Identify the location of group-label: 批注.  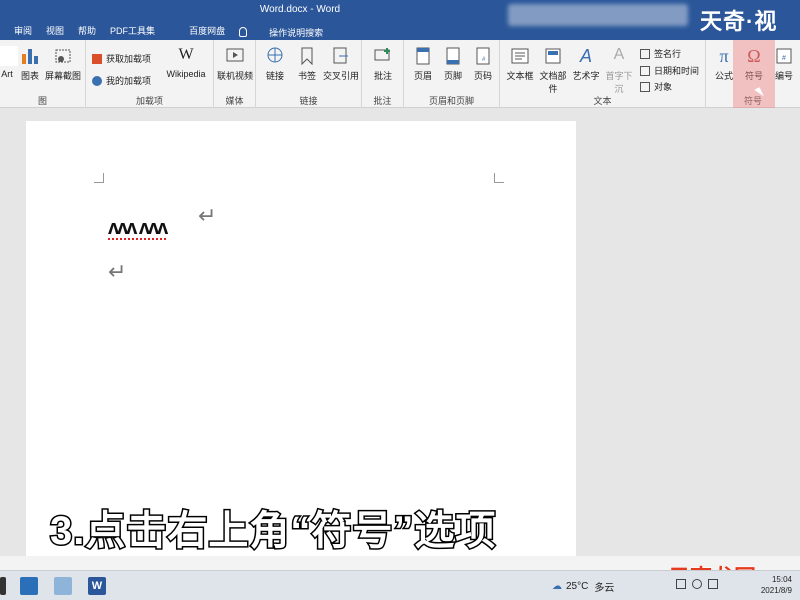
(382, 101).